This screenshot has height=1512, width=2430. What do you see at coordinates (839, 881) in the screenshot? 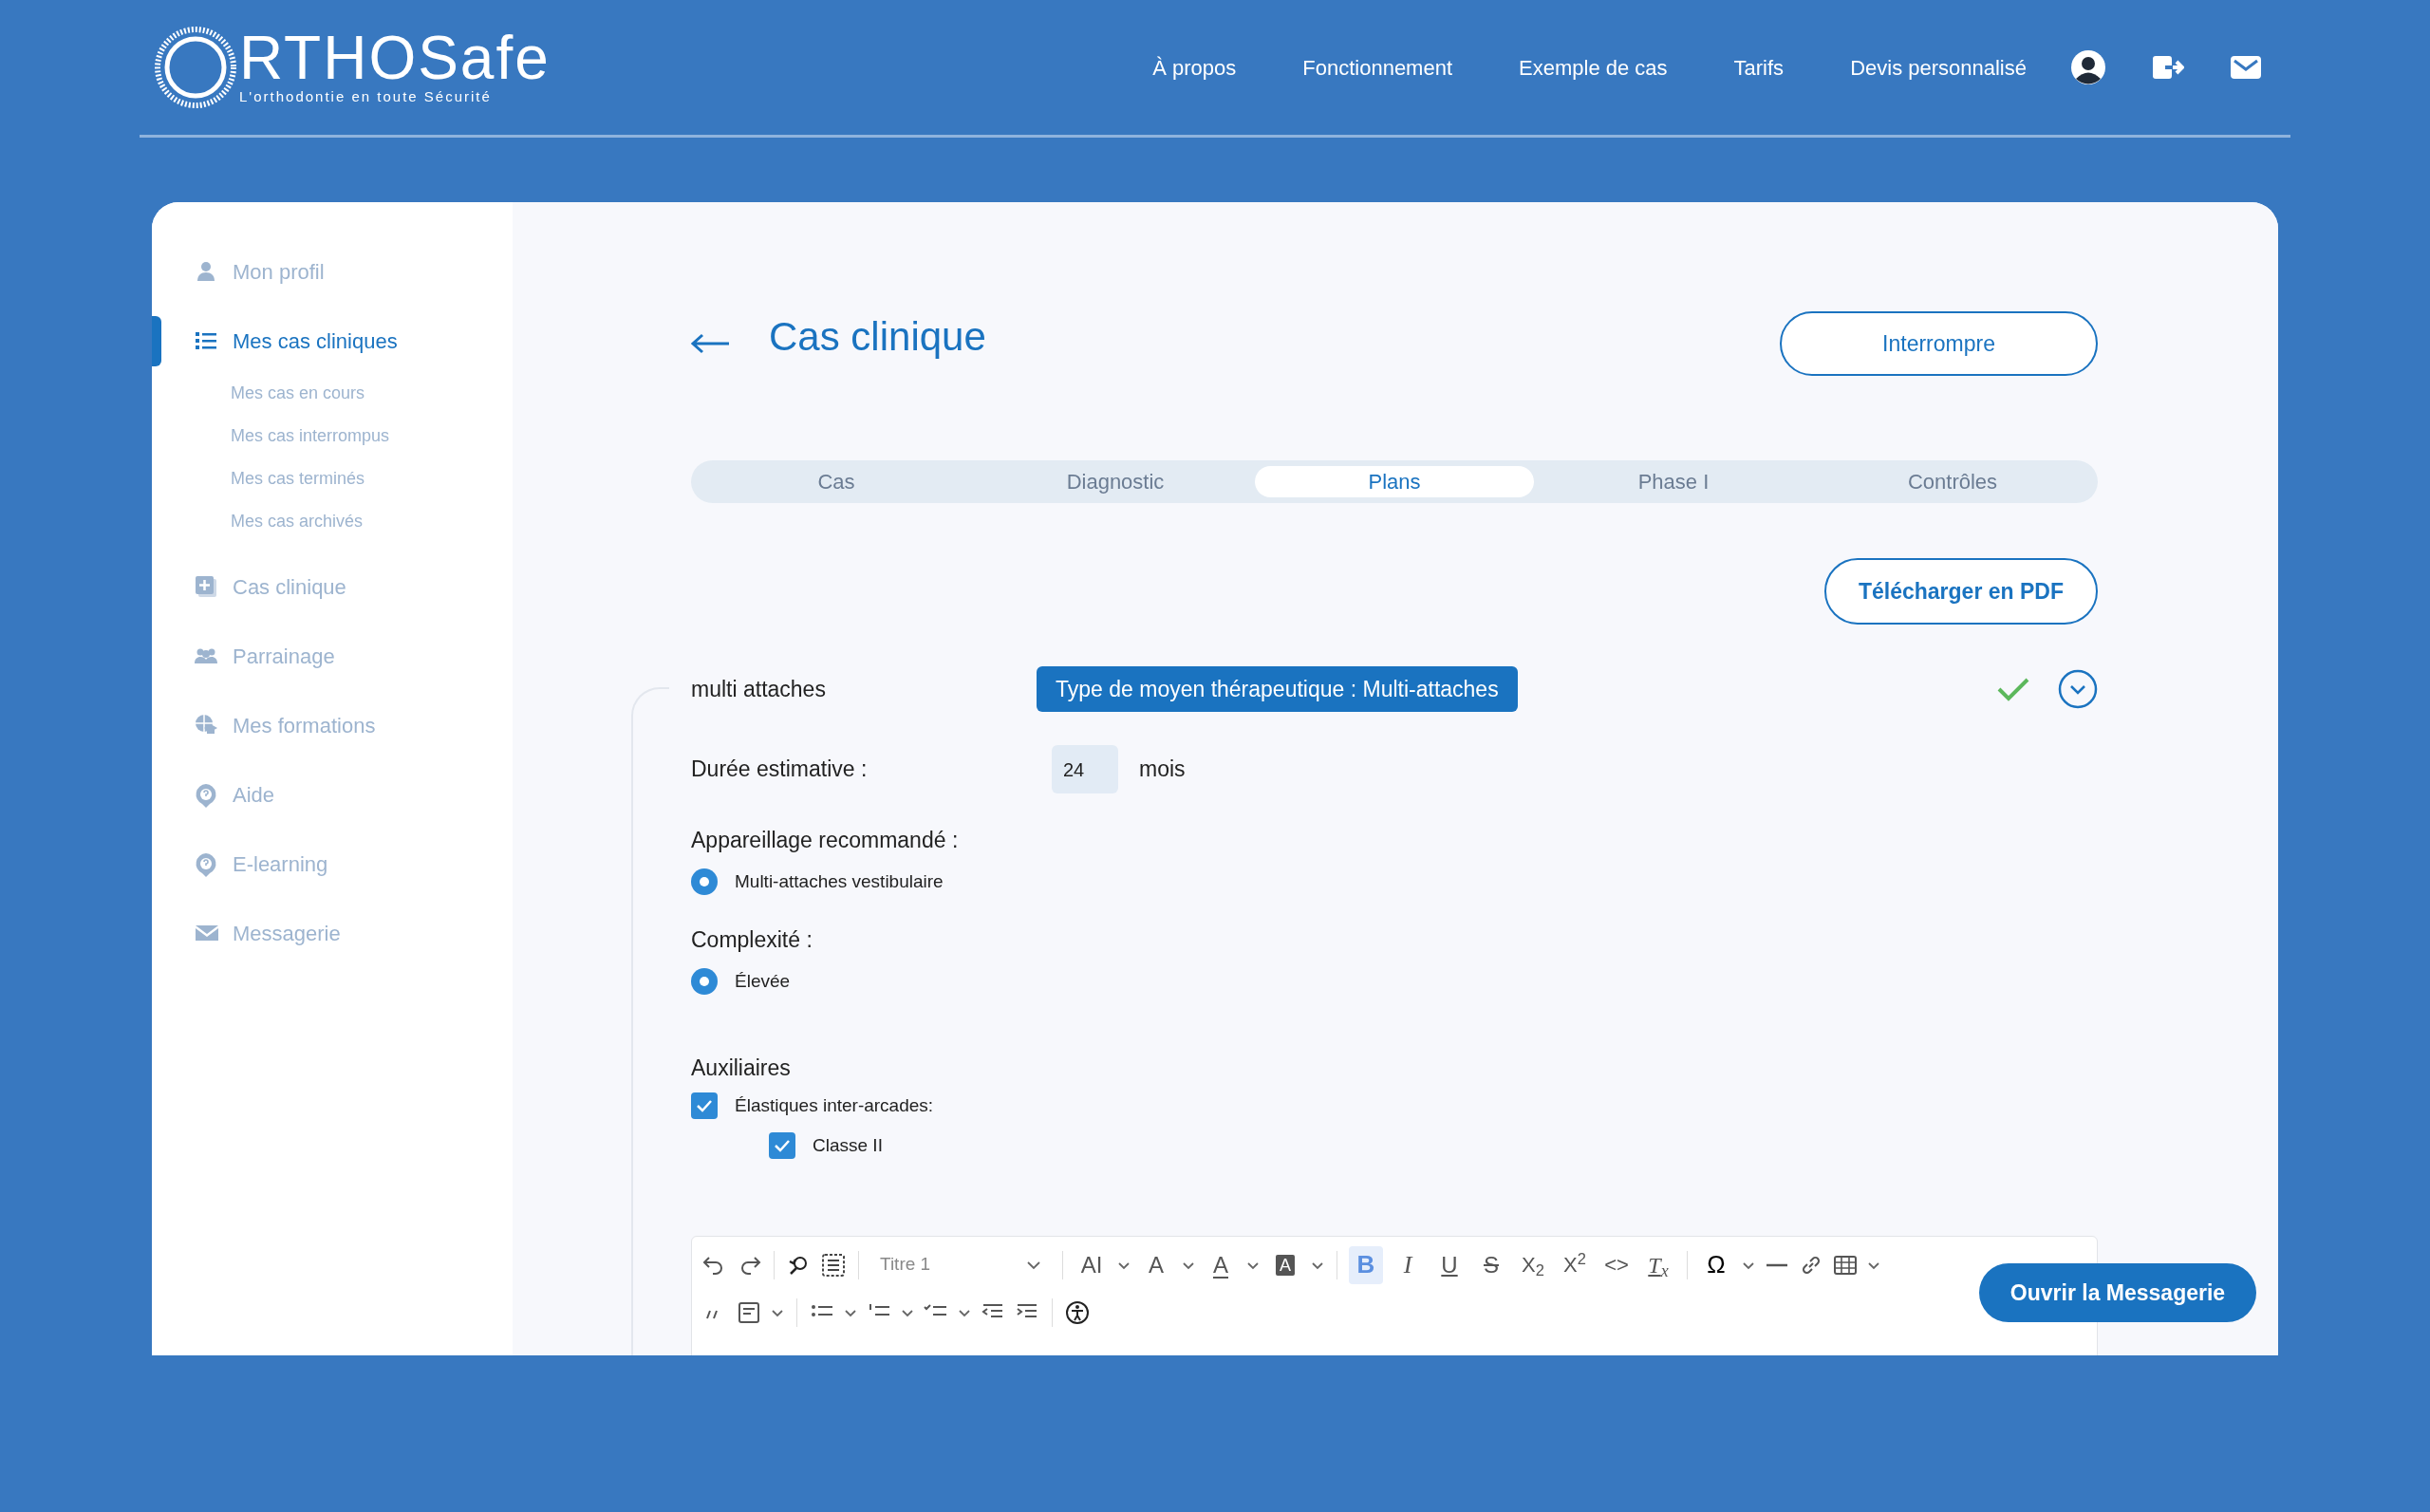
I see `option-label: Multi-attaches vestibulaire` at bounding box center [839, 881].